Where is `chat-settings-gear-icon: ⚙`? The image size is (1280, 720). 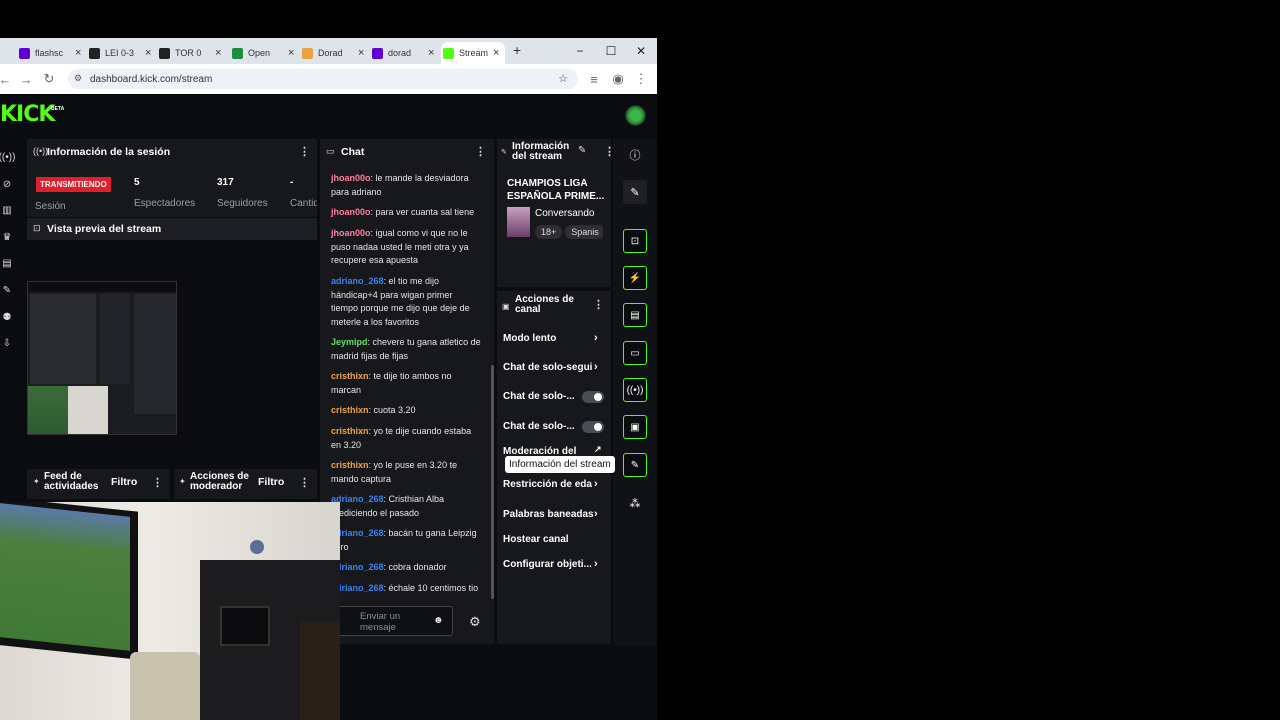
chat-settings-gear-icon: ⚙ is located at coordinates (475, 622).